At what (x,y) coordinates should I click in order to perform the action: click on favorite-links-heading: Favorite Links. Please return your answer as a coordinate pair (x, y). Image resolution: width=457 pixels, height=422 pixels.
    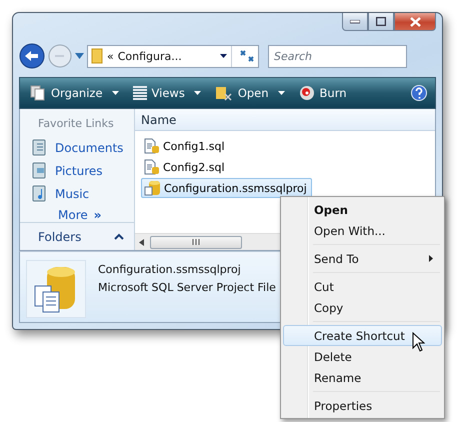
    Looking at the image, I should click on (76, 124).